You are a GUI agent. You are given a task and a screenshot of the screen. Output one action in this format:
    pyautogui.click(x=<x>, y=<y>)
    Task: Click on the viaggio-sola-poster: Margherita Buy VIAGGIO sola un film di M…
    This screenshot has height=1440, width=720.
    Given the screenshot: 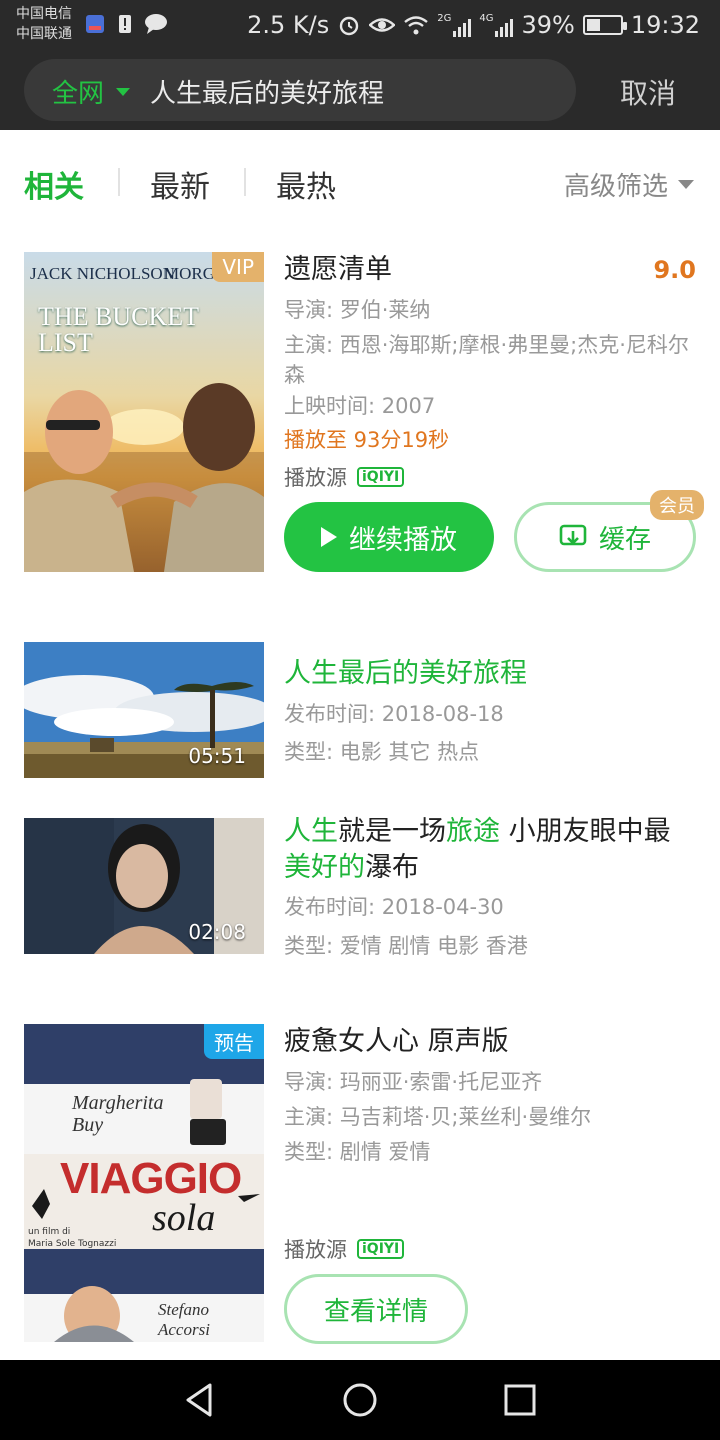 What is the action you would take?
    pyautogui.click(x=144, y=1183)
    